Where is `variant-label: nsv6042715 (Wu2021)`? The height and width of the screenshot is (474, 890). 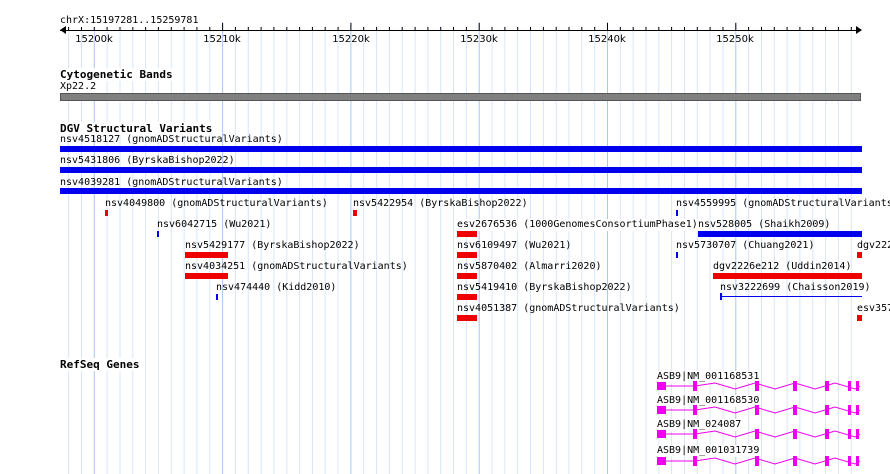
variant-label: nsv6042715 (Wu2021) is located at coordinates (214, 224).